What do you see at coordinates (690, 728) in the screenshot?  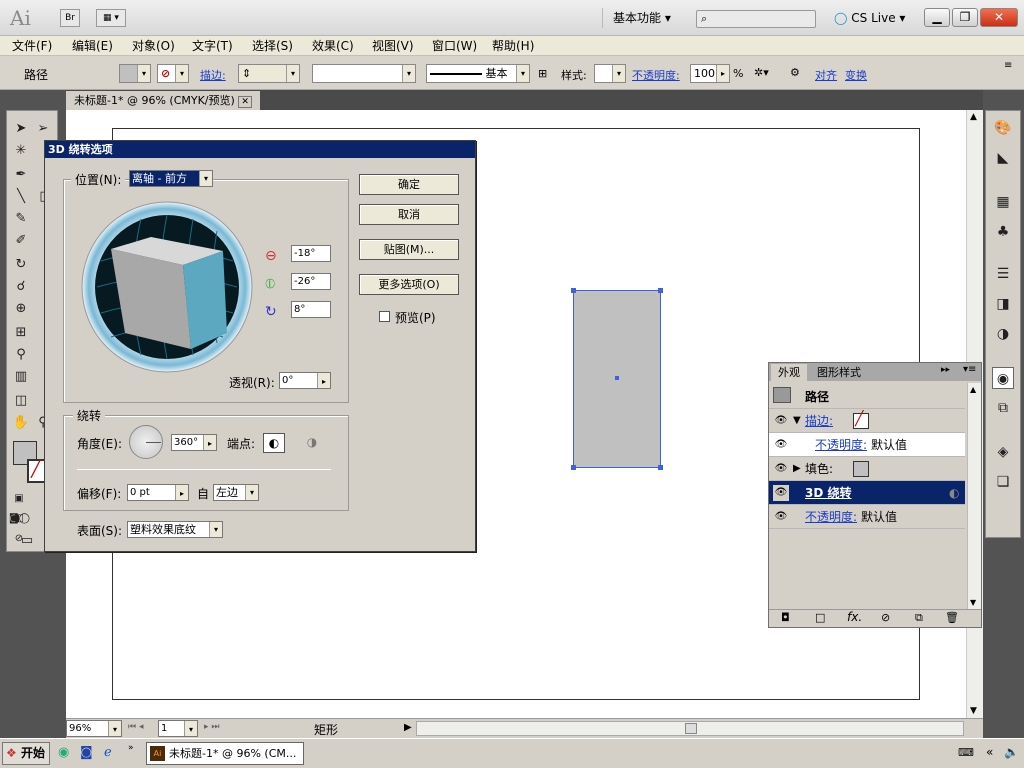 I see `horizontal-scrollbar` at bounding box center [690, 728].